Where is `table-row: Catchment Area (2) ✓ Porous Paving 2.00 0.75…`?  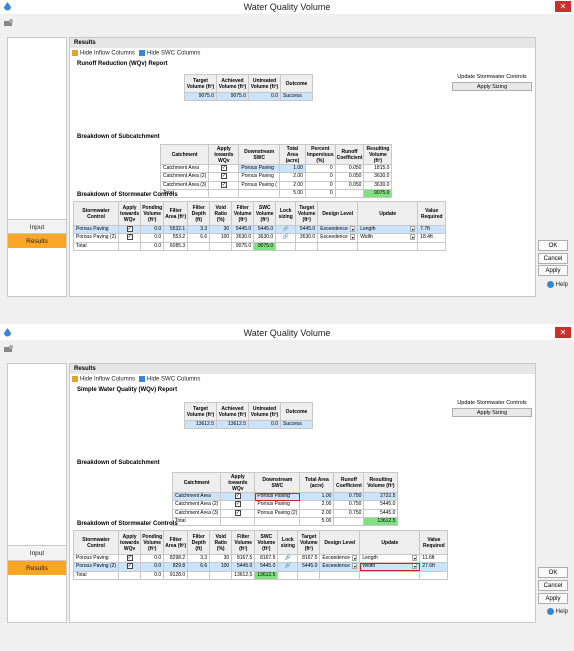 table-row: Catchment Area (2) ✓ Porous Paving 2.00 0.75… is located at coordinates (285, 505).